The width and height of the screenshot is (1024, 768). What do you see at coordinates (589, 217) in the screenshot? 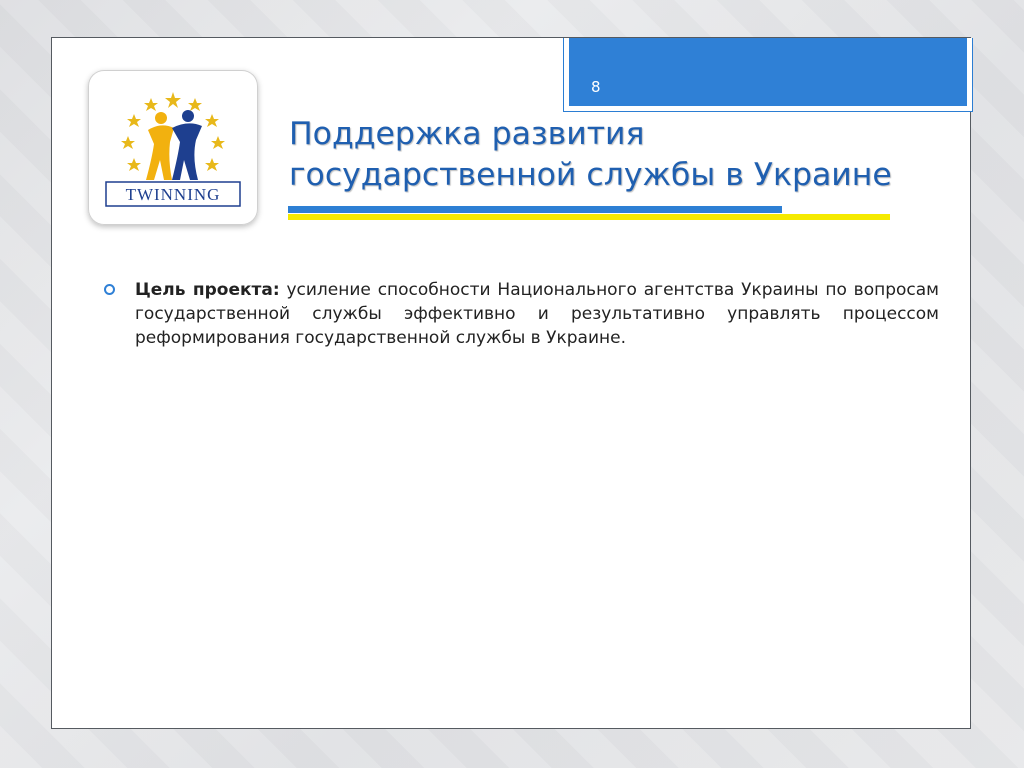
I see `title-underline-yellow` at bounding box center [589, 217].